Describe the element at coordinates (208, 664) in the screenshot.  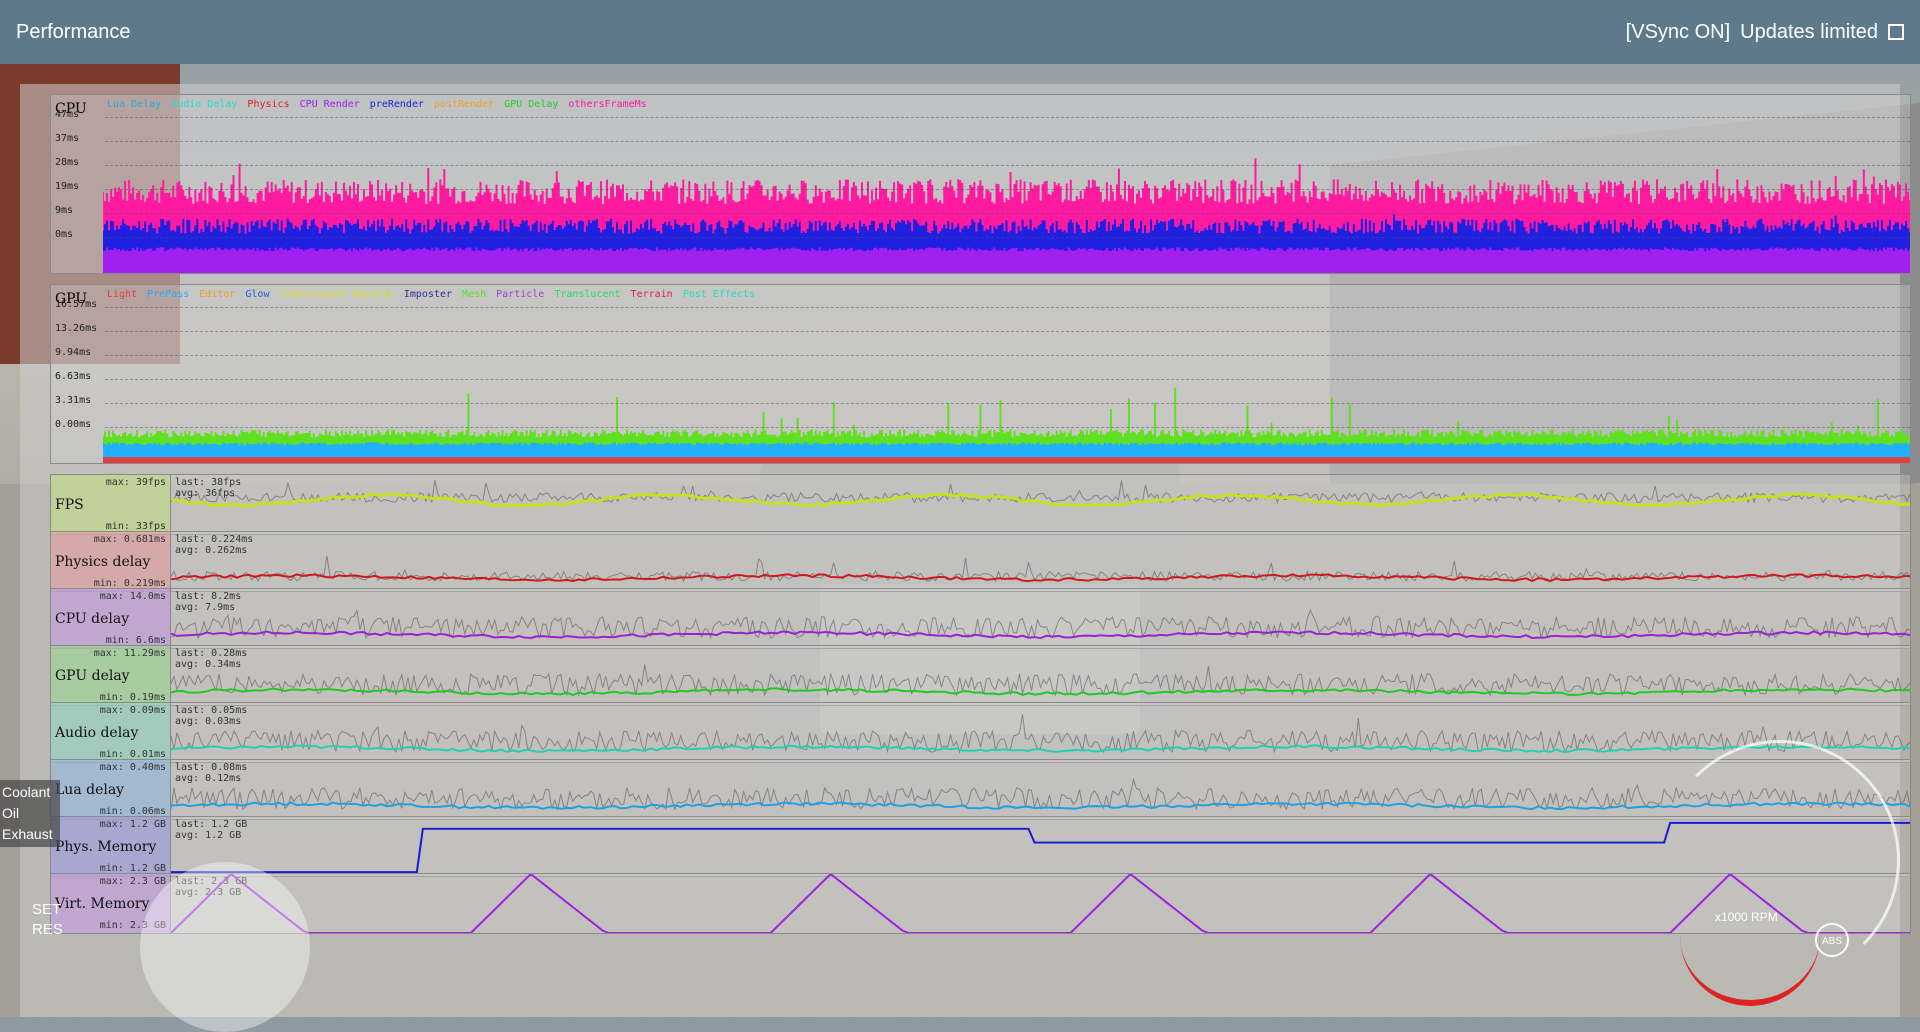
I see `metric-avg: avg: 0.34ms` at that location.